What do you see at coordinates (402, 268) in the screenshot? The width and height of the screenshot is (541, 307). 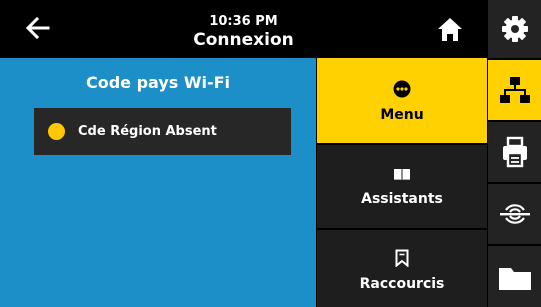 I see `menu-item-raccourcis: Raccourcis` at bounding box center [402, 268].